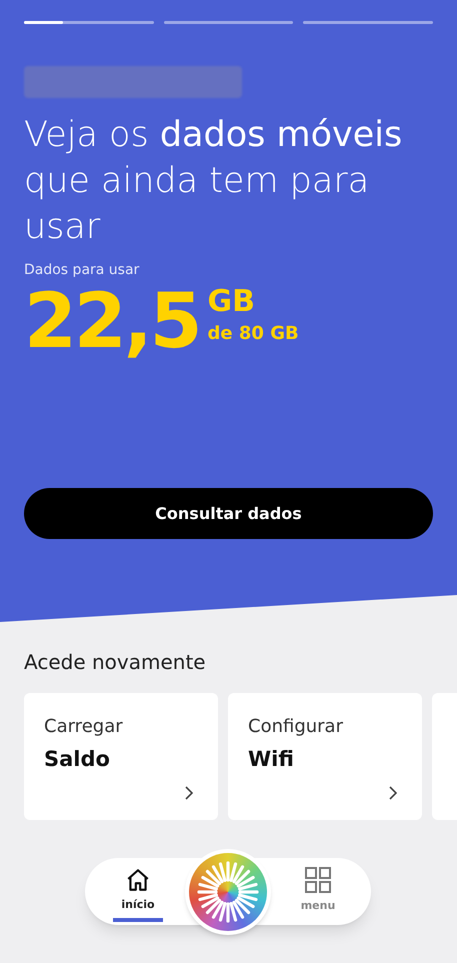 Image resolution: width=457 pixels, height=963 pixels. What do you see at coordinates (84, 727) in the screenshot?
I see `card-action: Carregar` at bounding box center [84, 727].